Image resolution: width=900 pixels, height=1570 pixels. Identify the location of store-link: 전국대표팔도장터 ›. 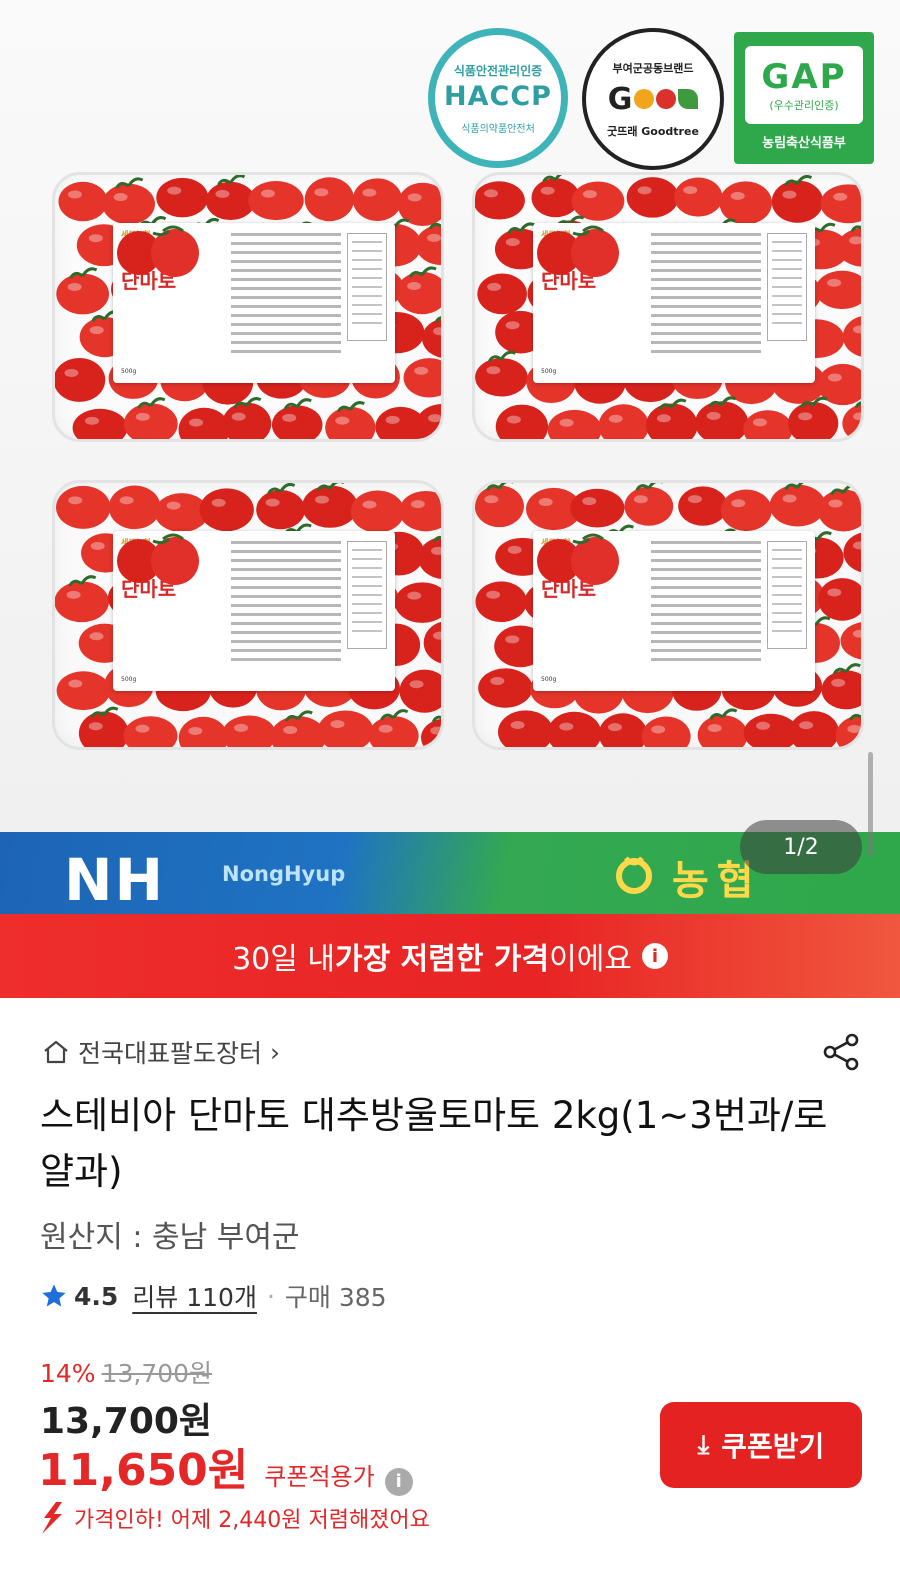
(161, 1052).